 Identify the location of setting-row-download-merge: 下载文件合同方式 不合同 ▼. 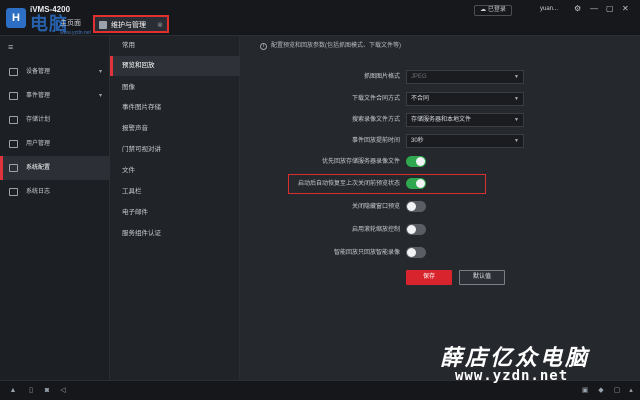
(440, 99).